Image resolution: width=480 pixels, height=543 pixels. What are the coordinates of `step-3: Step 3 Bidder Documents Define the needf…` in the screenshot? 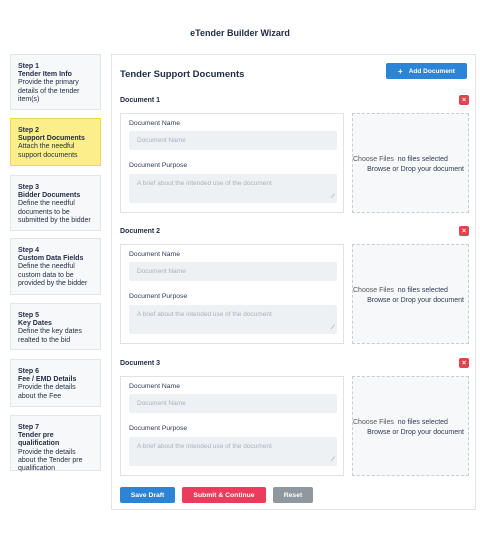 It's located at (55, 203).